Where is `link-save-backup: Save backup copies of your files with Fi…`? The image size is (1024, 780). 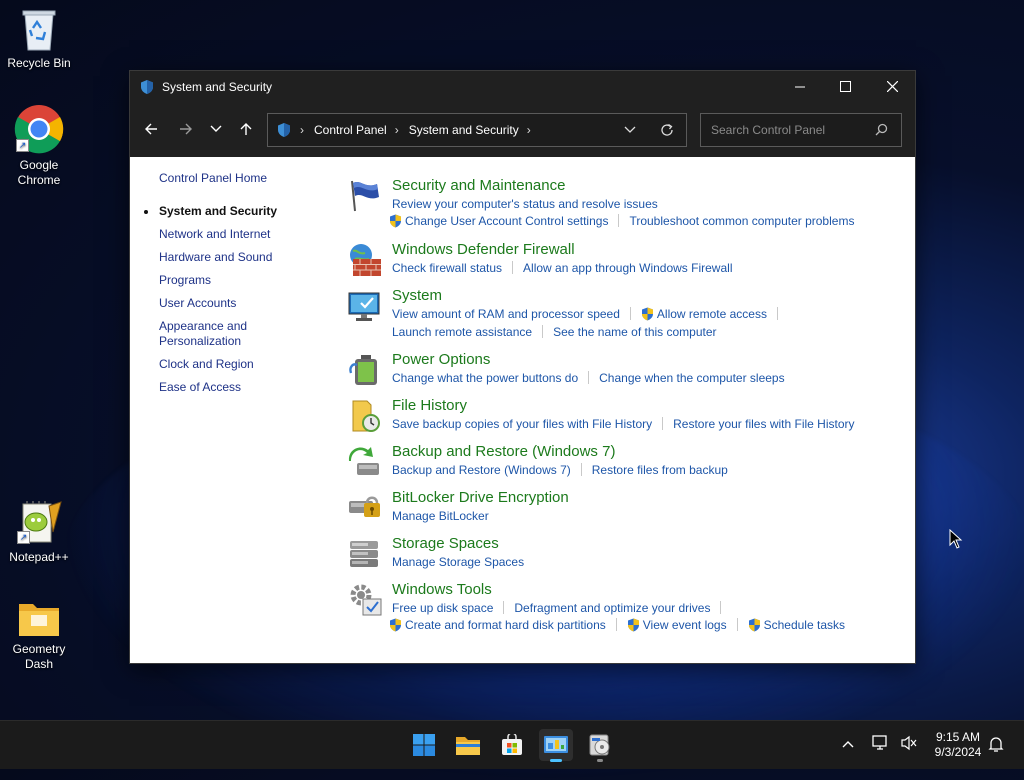 link-save-backup: Save backup copies of your files with Fi… is located at coordinates (522, 424).